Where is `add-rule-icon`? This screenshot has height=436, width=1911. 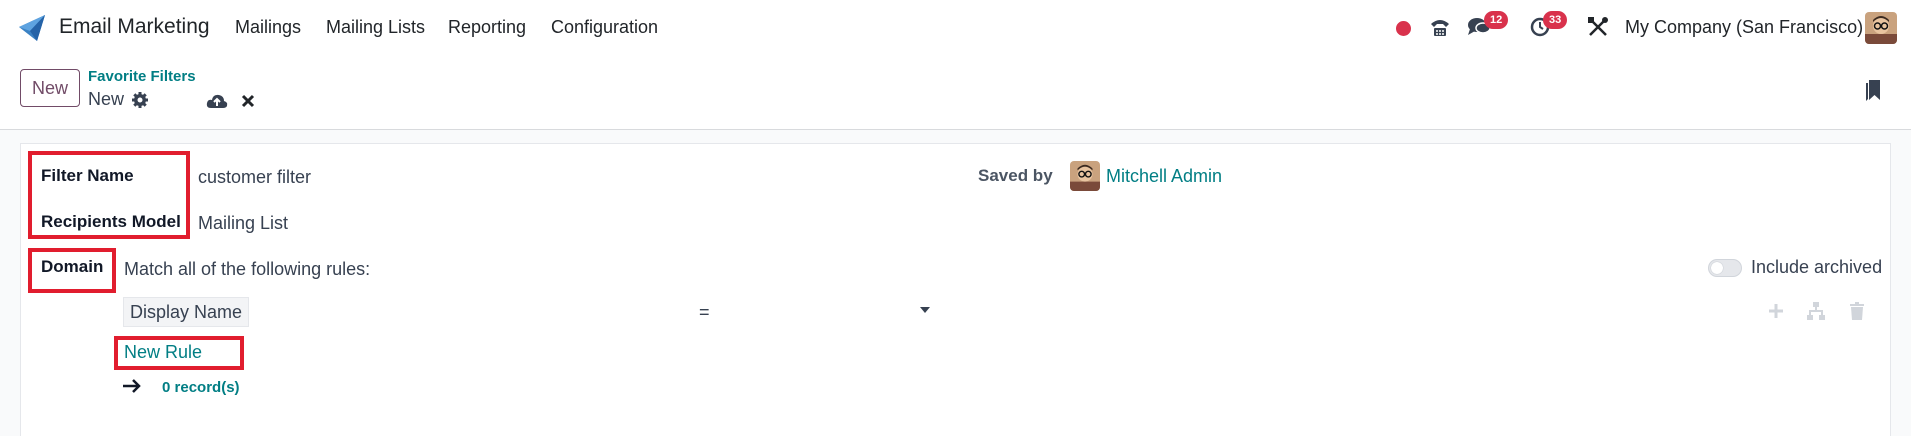 add-rule-icon is located at coordinates (1776, 311).